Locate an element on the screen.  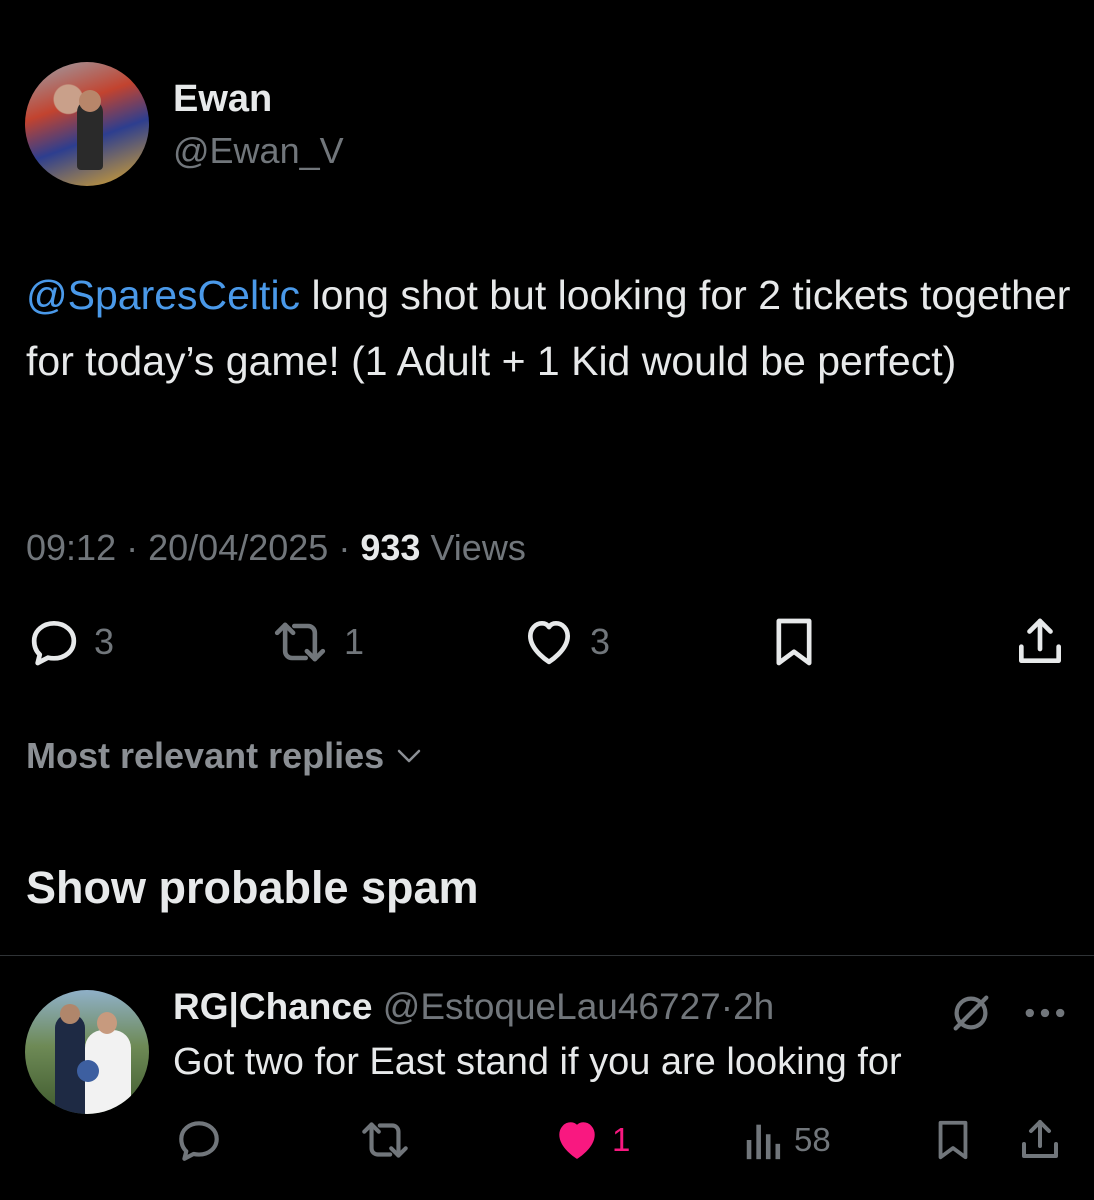
tweet-time: 09:12 is located at coordinates (71, 547).